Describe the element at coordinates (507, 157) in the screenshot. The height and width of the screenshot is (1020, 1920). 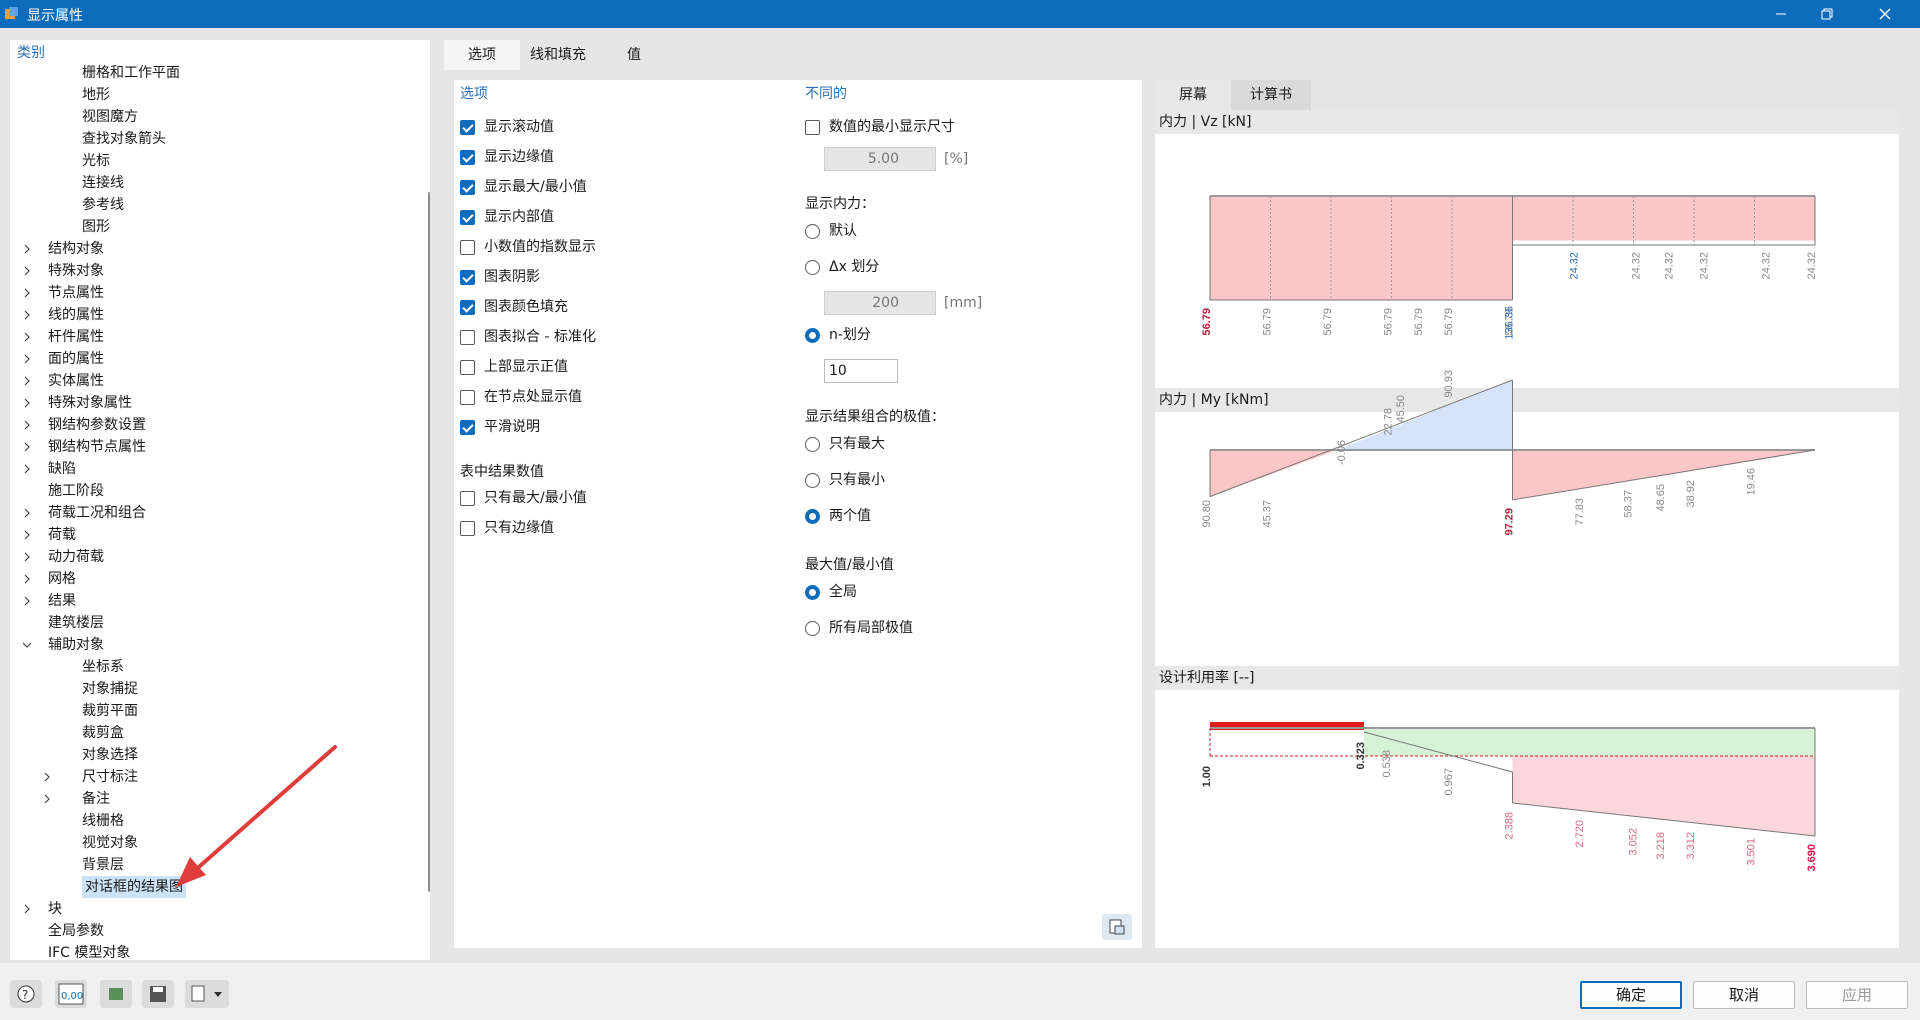
I see `option-checkbox: 显示边缘值` at that location.